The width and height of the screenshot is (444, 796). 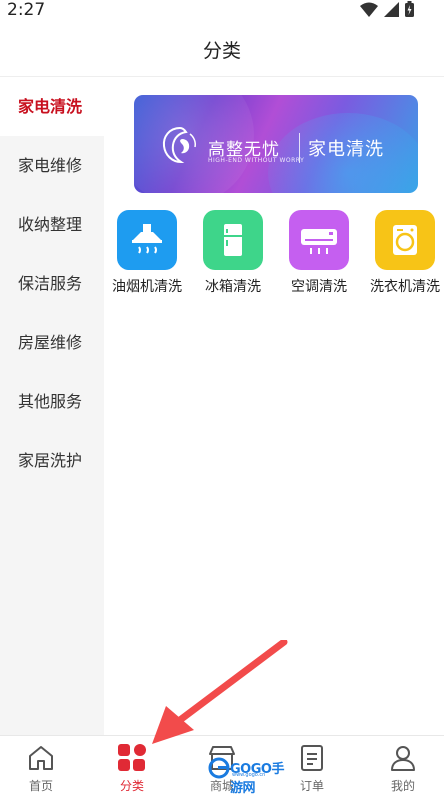 I want to click on sidebar-item-cleaning-service: 保洁服务, so click(x=52, y=283).